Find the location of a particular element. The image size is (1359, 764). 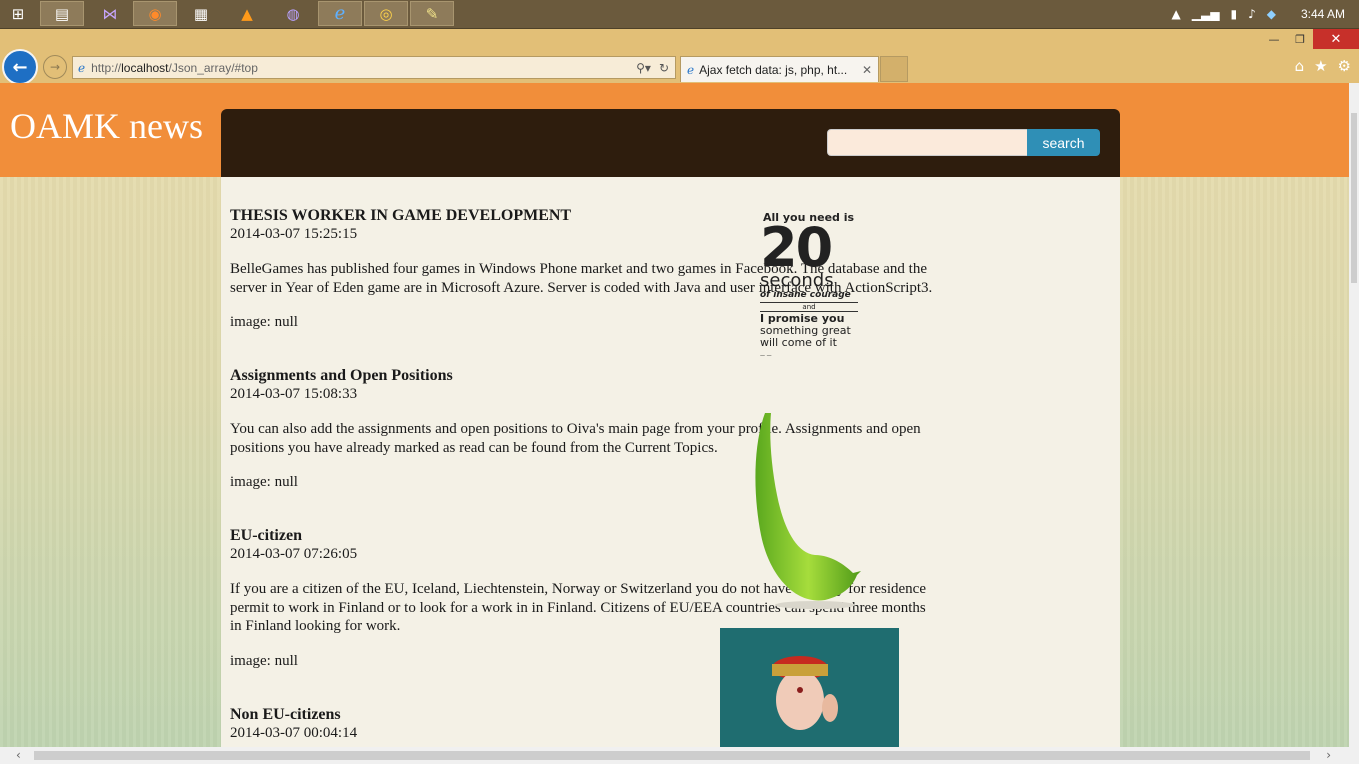

taskbar-internet-explorer: ℯ is located at coordinates (340, 13).